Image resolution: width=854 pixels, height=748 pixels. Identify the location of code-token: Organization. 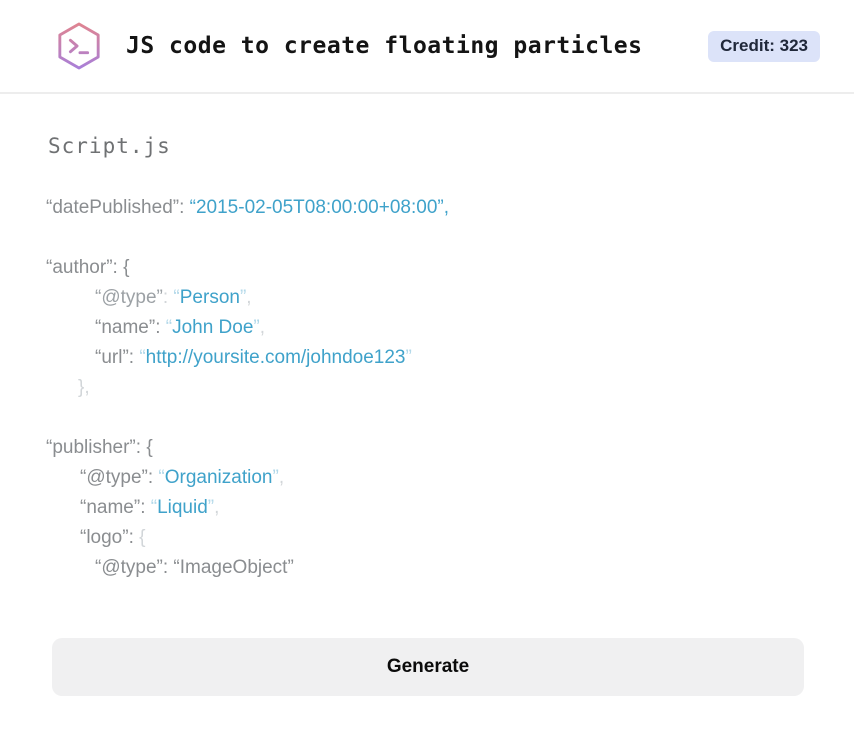
(218, 477).